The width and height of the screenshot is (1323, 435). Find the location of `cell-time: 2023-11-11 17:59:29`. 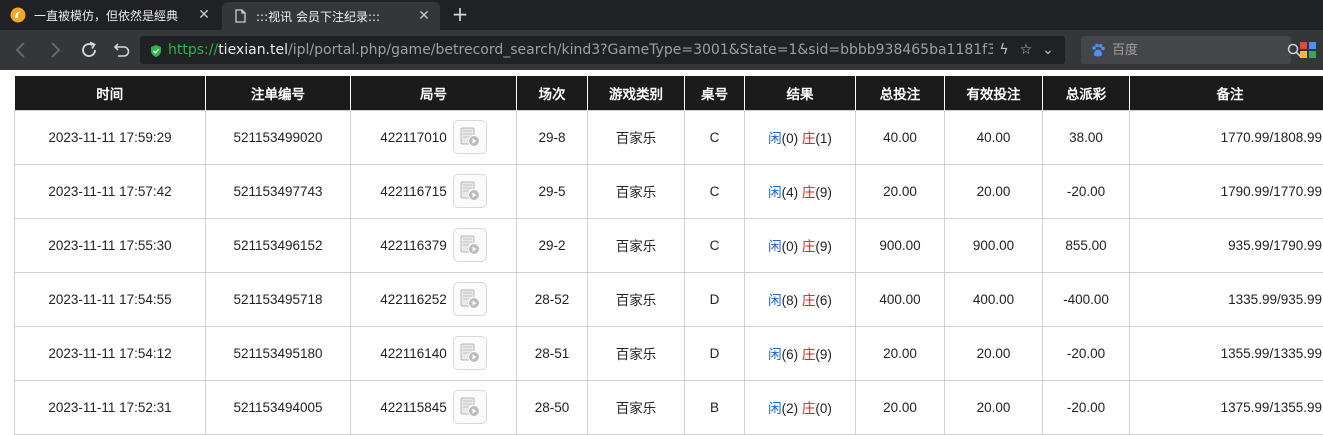

cell-time: 2023-11-11 17:59:29 is located at coordinates (110, 137).